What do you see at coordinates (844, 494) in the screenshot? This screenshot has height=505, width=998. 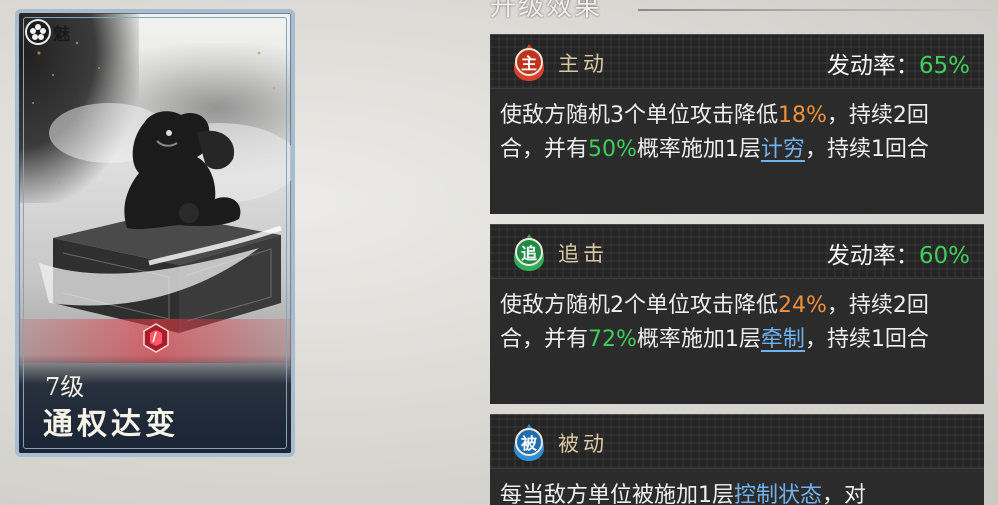 I see `desc-text: ，对` at bounding box center [844, 494].